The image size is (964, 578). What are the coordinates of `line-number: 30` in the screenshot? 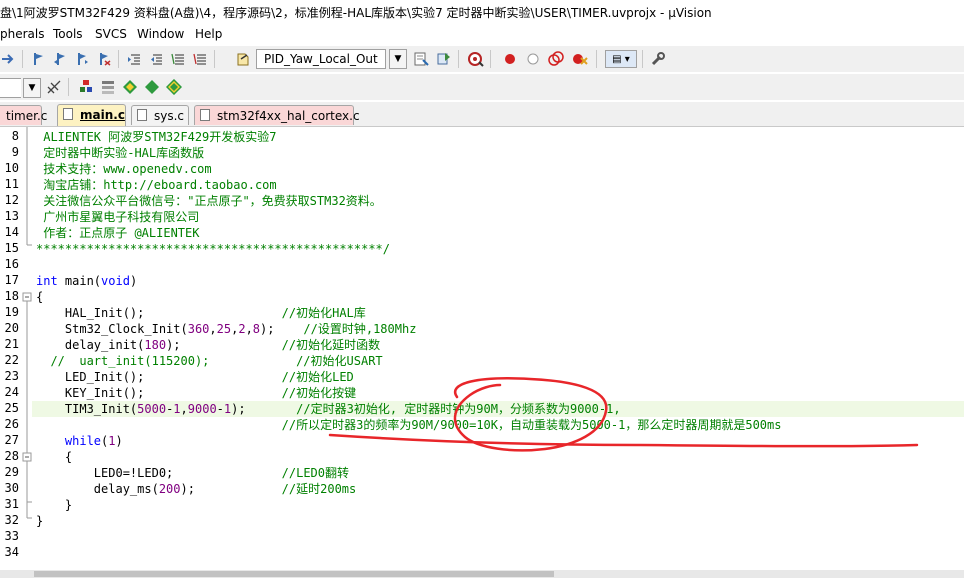 It's located at (11, 488).